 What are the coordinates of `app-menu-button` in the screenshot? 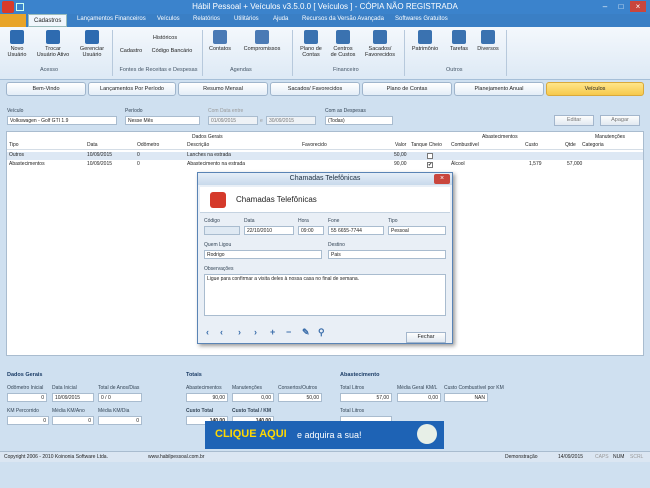 It's located at (13, 20).